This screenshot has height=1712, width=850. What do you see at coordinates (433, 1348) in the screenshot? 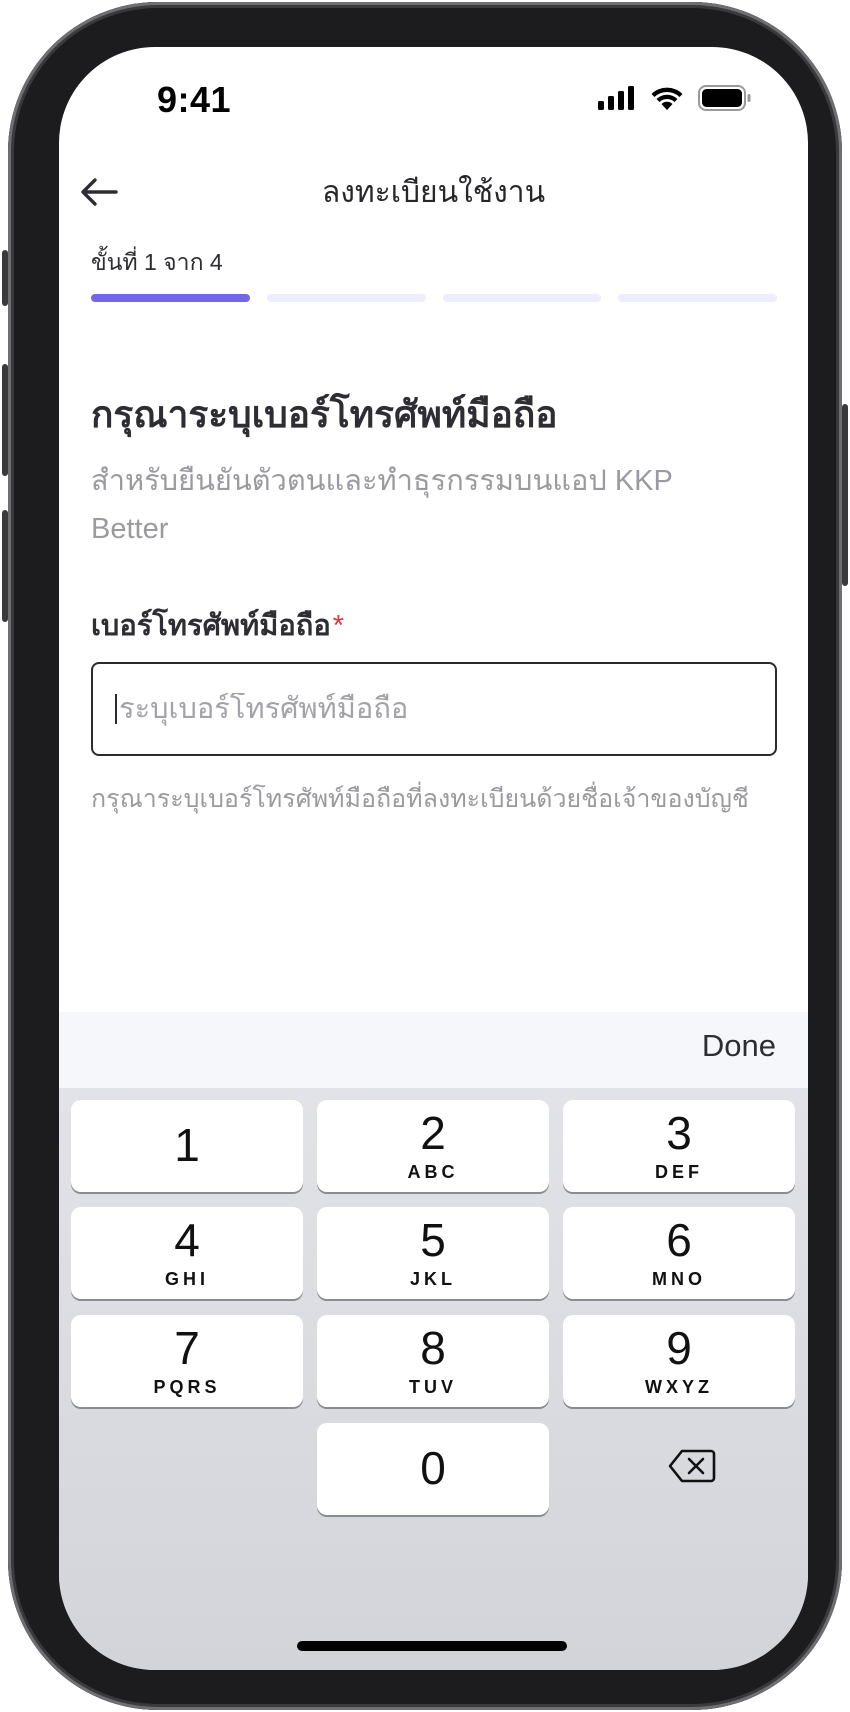
I see `key-digit: 8` at bounding box center [433, 1348].